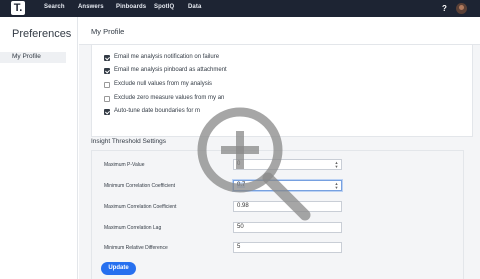  Describe the element at coordinates (163, 84) in the screenshot. I see `option-label: Exclude null values from my analysis` at that location.